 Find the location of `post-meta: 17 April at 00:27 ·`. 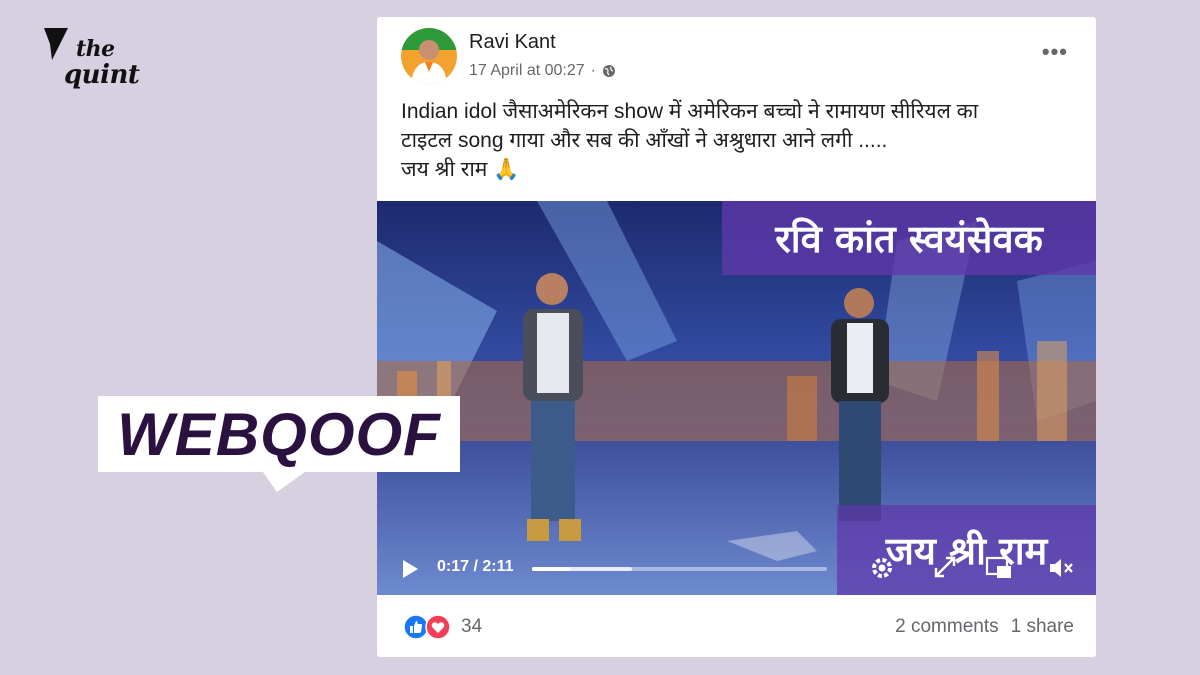

post-meta: 17 April at 00:27 · is located at coordinates (542, 71).